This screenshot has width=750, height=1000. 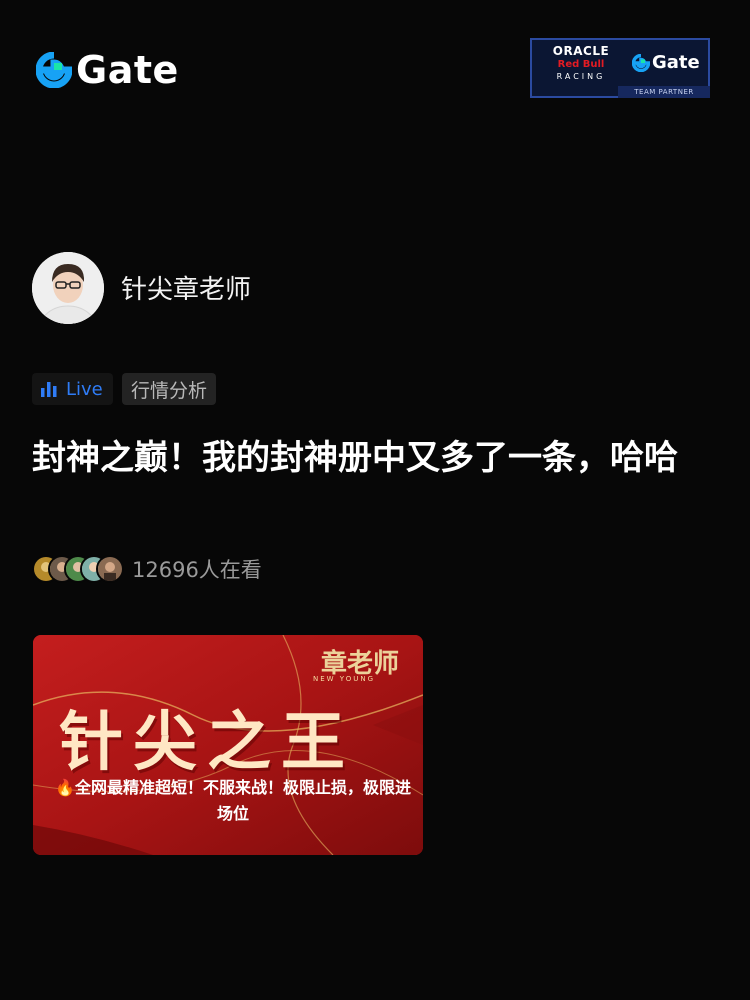 I want to click on redbull-text: Red Bull, so click(x=581, y=64).